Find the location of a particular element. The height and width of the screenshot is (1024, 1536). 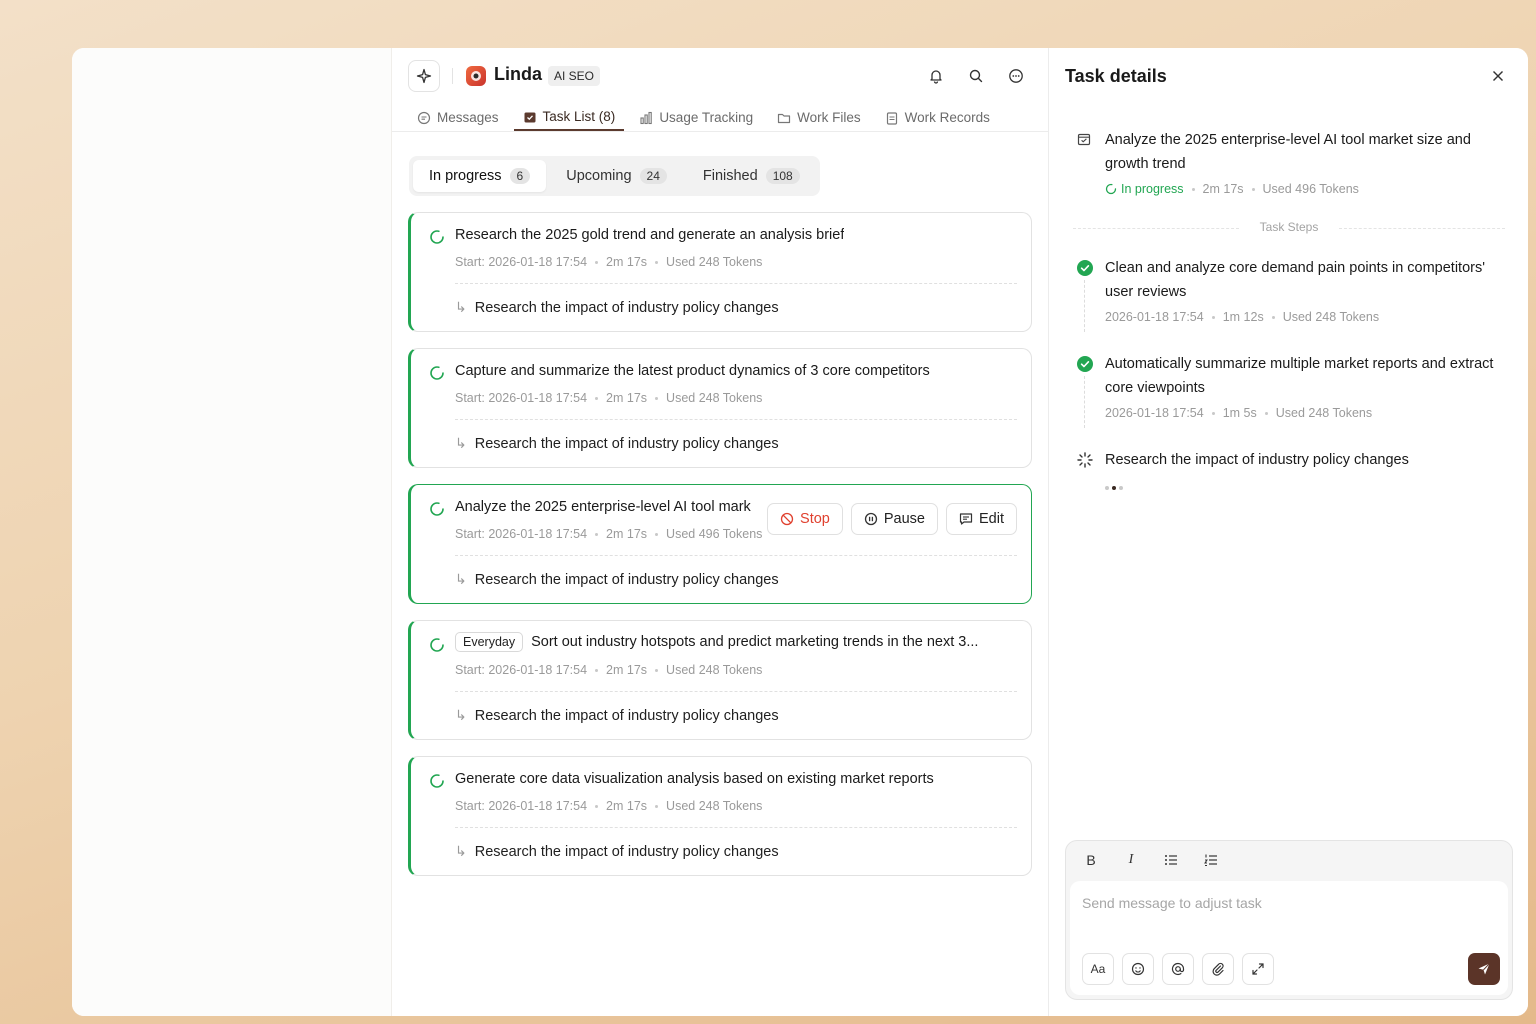

details-title: Task details is located at coordinates (1116, 76).